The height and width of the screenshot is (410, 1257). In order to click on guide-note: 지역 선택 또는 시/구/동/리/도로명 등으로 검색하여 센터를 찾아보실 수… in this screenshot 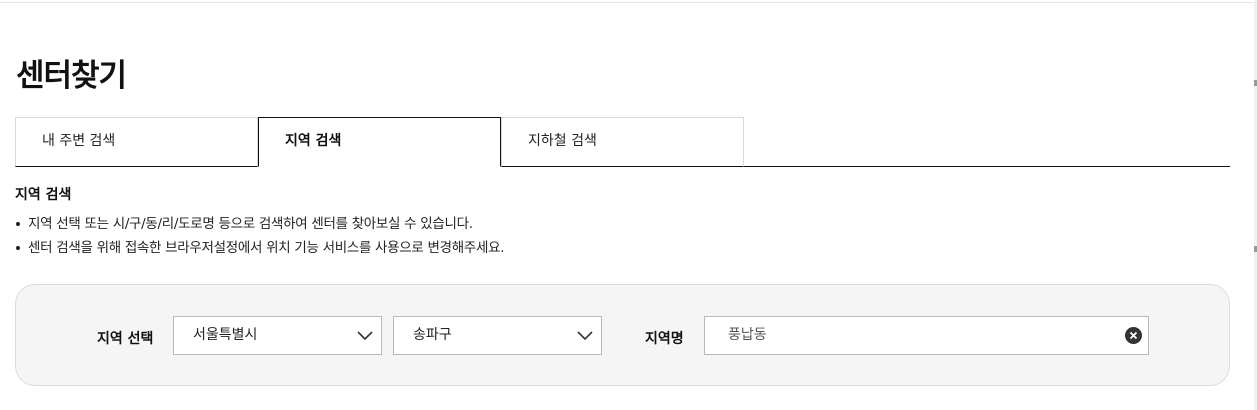, I will do `click(259, 224)`.